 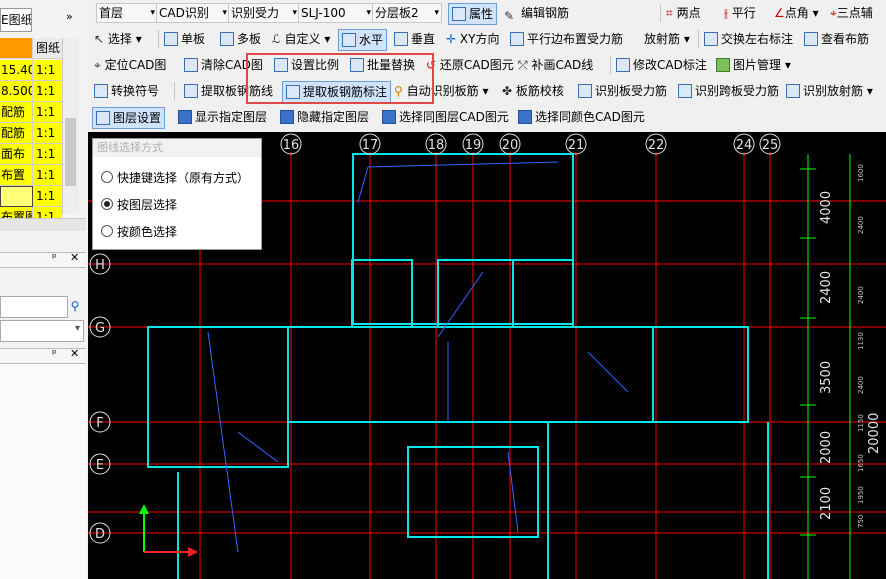 I want to click on table-row-selected: 1:1, so click(x=31, y=196).